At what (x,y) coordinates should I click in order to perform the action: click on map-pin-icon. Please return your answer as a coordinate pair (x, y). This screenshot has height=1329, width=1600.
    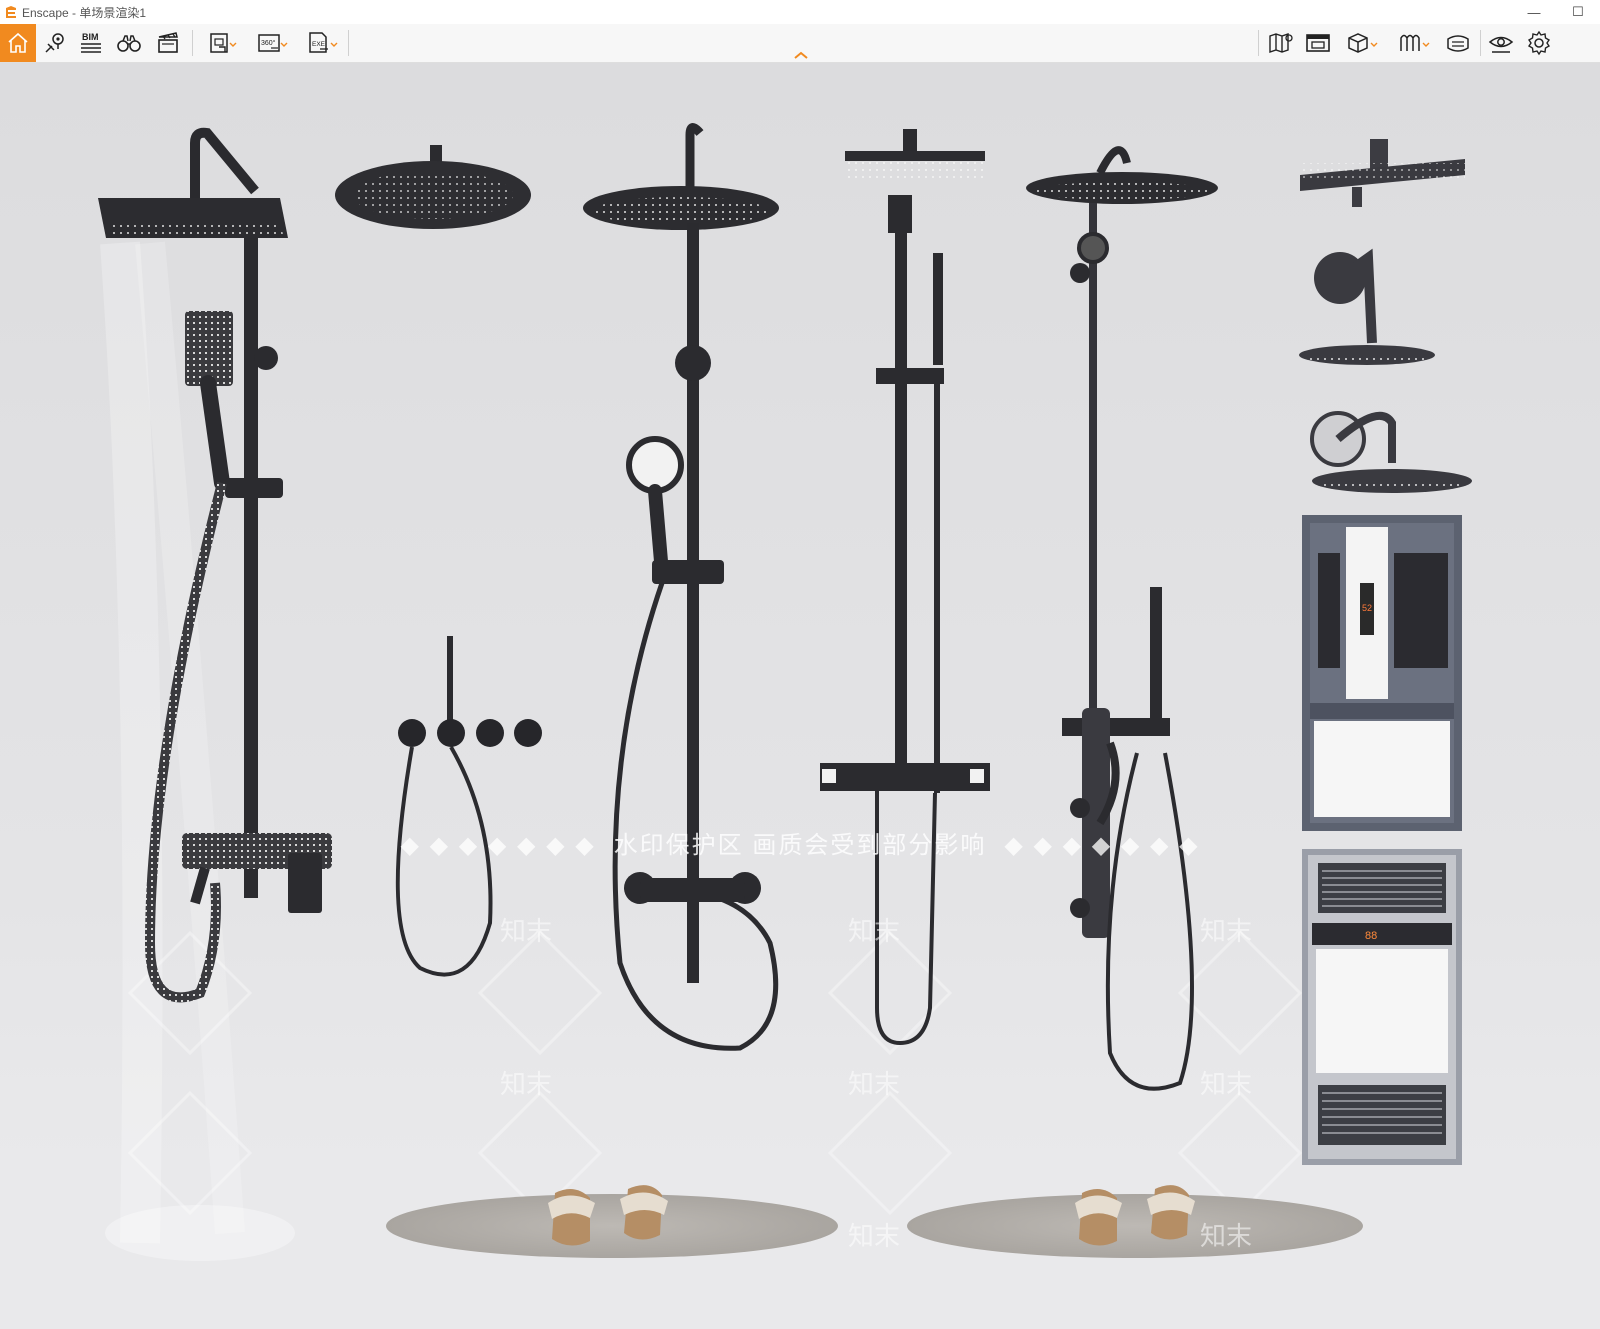
    Looking at the image, I should click on (54, 43).